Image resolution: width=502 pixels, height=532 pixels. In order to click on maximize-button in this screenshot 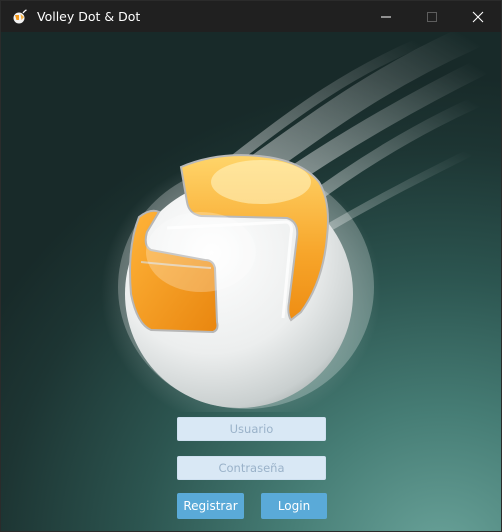, I will do `click(432, 16)`.